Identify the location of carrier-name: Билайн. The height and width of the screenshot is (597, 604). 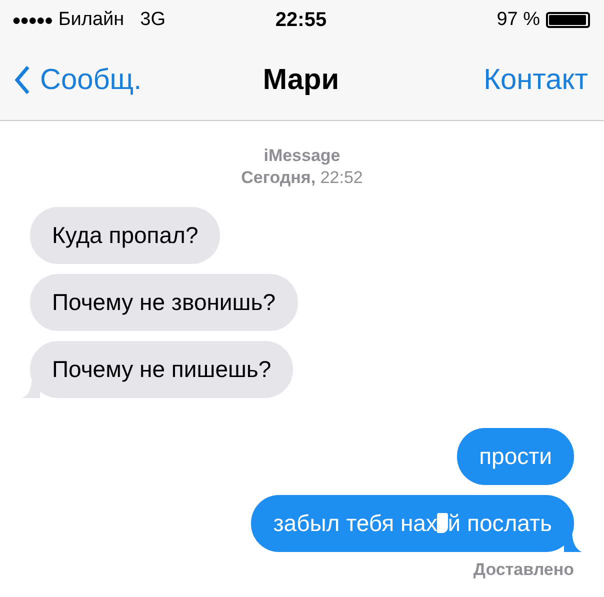
(91, 20).